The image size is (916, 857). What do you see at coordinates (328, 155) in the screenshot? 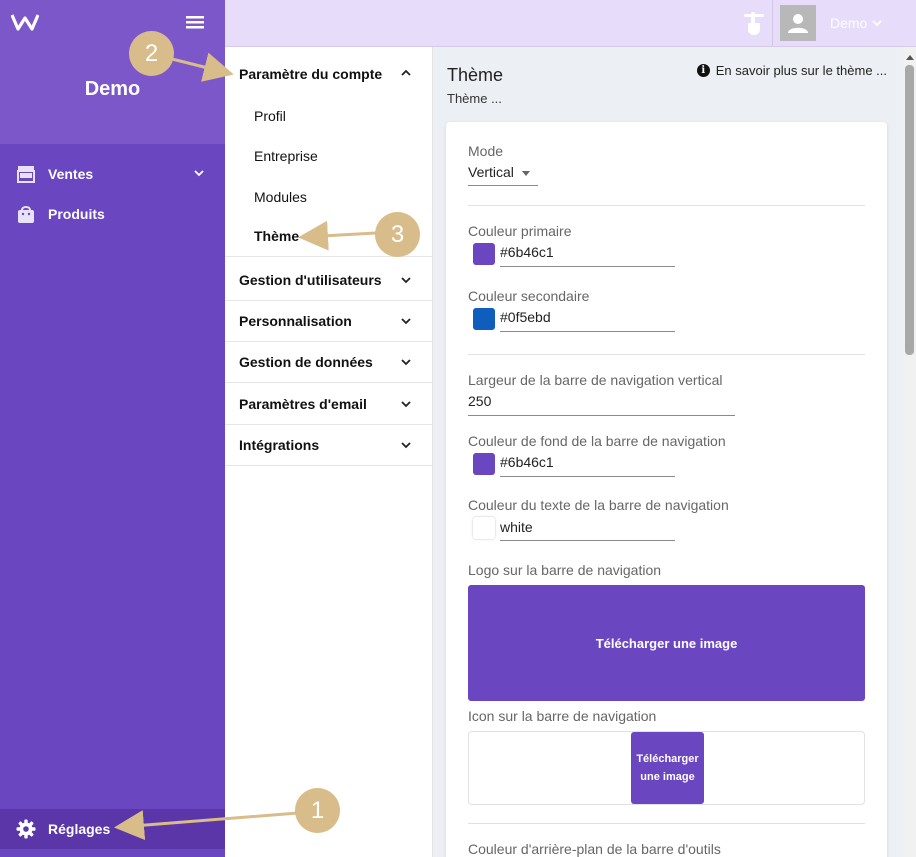
I see `nav-item-entreprise: Entreprise` at bounding box center [328, 155].